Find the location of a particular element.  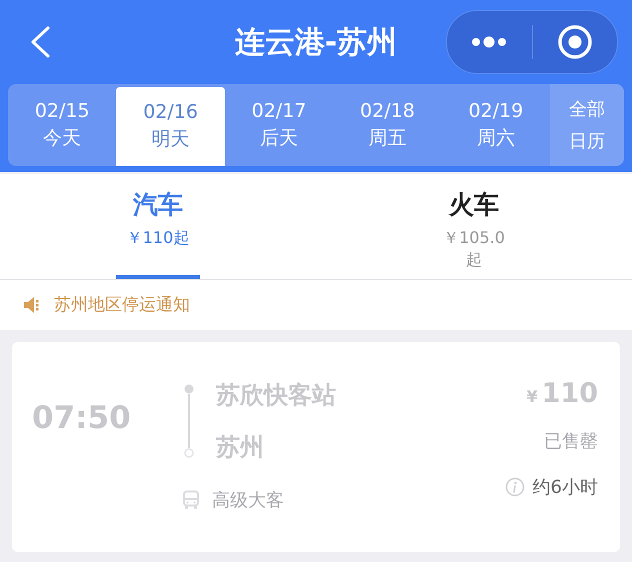

calendar-button: 全部 日历 is located at coordinates (587, 125).